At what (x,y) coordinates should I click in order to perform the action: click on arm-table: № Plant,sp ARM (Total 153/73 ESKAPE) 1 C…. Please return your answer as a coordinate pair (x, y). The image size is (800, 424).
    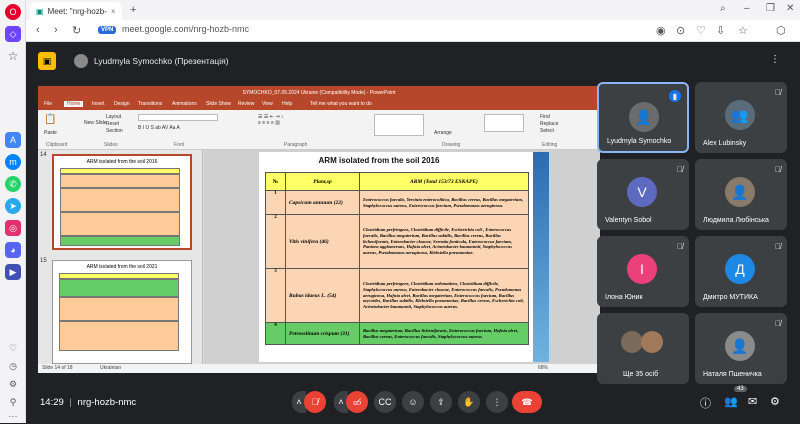
    Looking at the image, I should click on (397, 258).